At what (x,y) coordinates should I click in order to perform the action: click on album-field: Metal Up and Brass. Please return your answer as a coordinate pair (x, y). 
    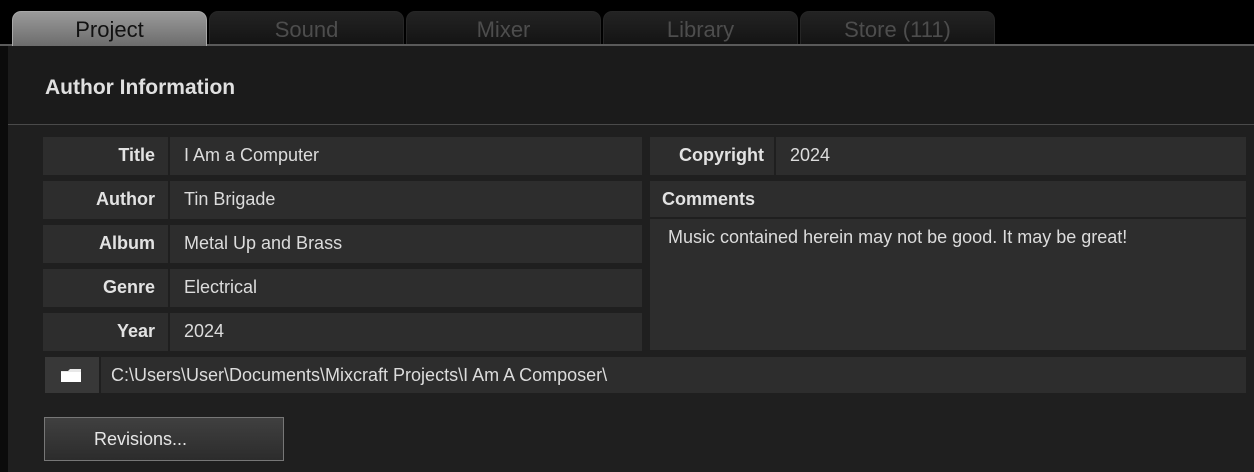
    Looking at the image, I should click on (406, 244).